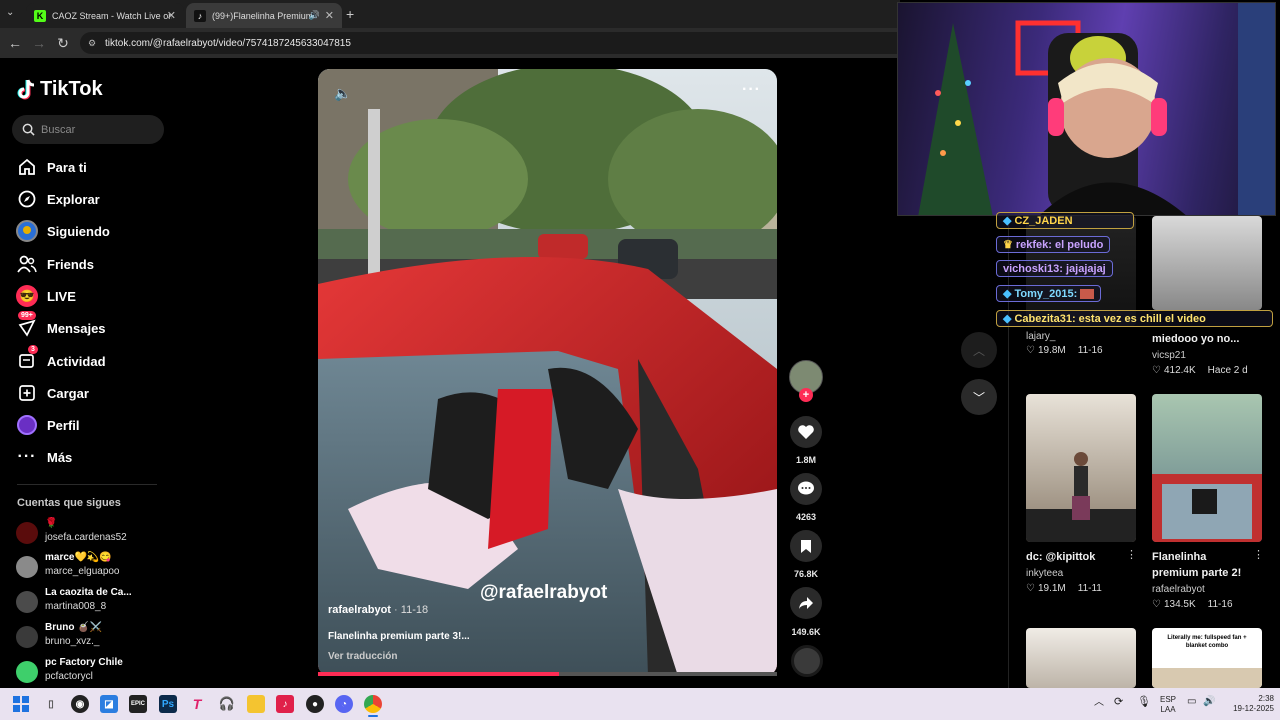 Image resolution: width=1280 pixels, height=720 pixels. I want to click on card-user: vicsp21, so click(1169, 355).